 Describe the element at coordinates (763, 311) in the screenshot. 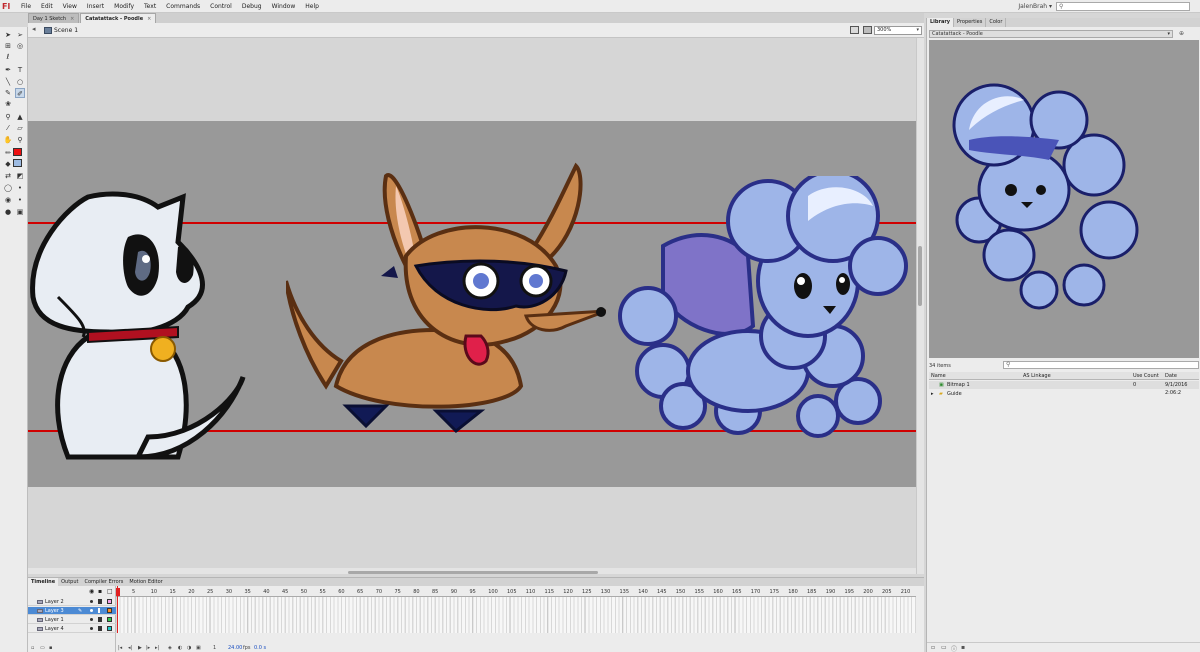

I see `poodle-character` at that location.